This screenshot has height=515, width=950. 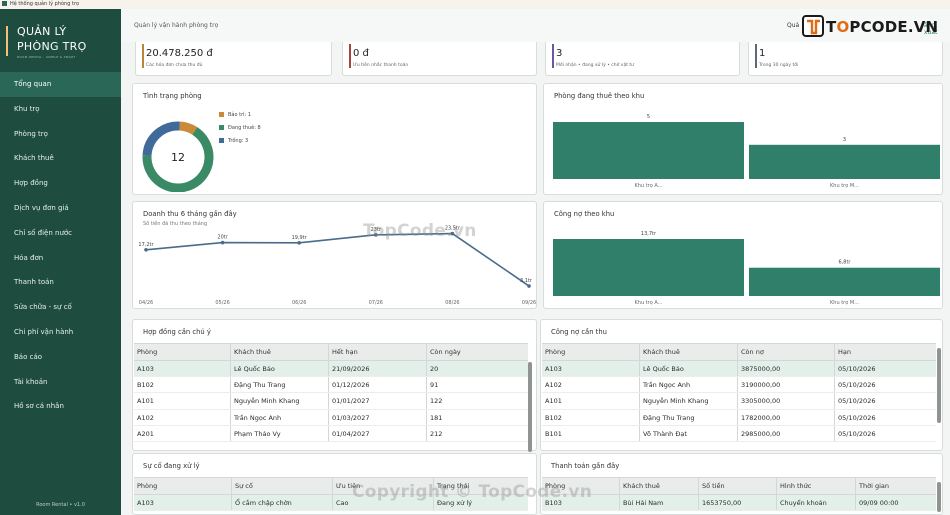 I want to click on column-header: Hết hạn, so click(x=378, y=352).